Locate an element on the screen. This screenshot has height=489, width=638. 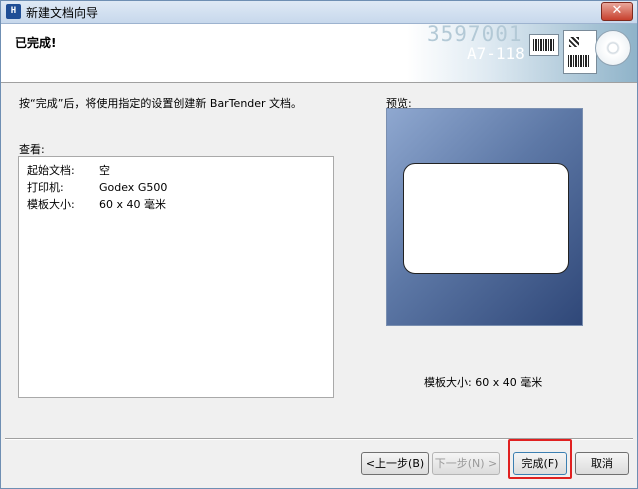
instruction-text: 按“完成”后，将使用指定的设置创建新 BarTender 文档。 is located at coordinates (161, 103).